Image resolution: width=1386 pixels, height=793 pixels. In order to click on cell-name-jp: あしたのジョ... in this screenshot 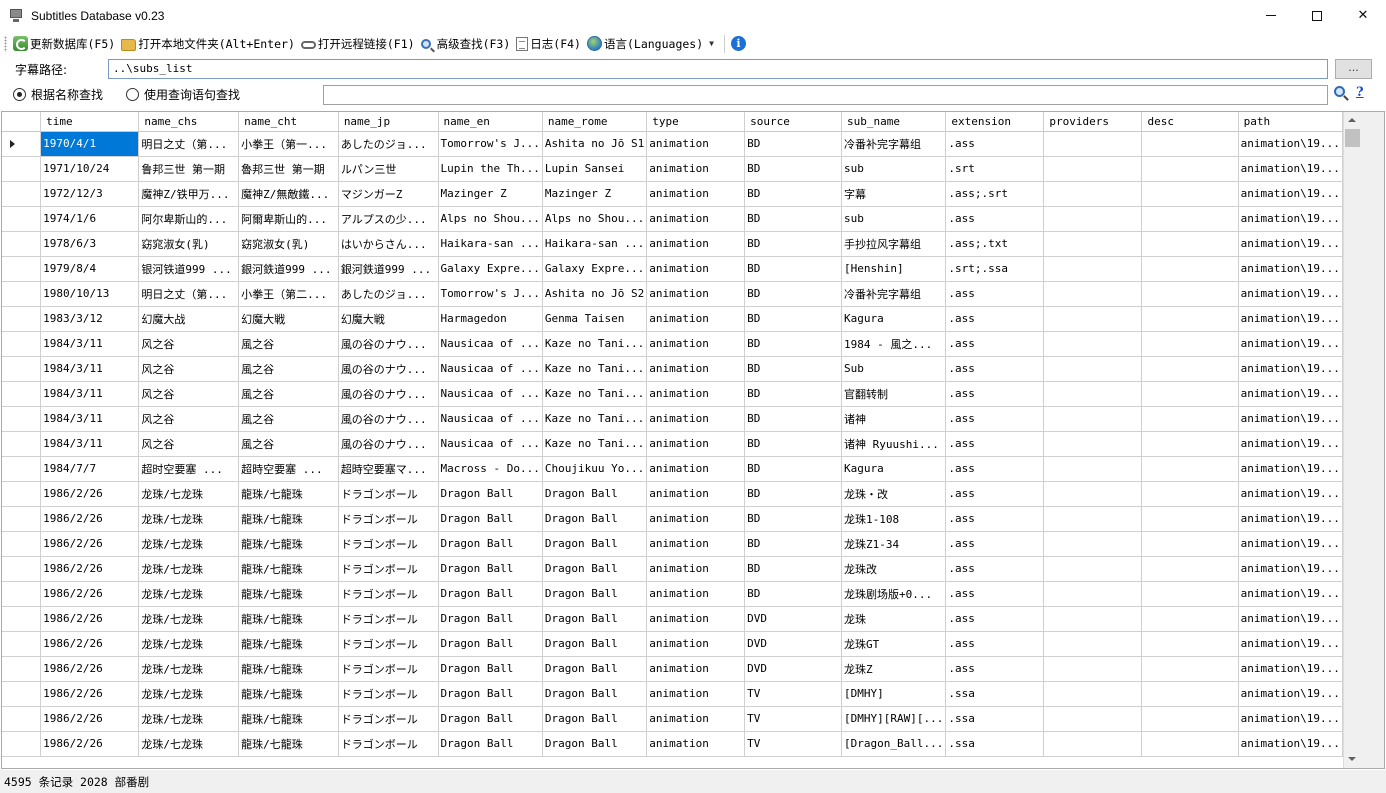, I will do `click(388, 294)`.